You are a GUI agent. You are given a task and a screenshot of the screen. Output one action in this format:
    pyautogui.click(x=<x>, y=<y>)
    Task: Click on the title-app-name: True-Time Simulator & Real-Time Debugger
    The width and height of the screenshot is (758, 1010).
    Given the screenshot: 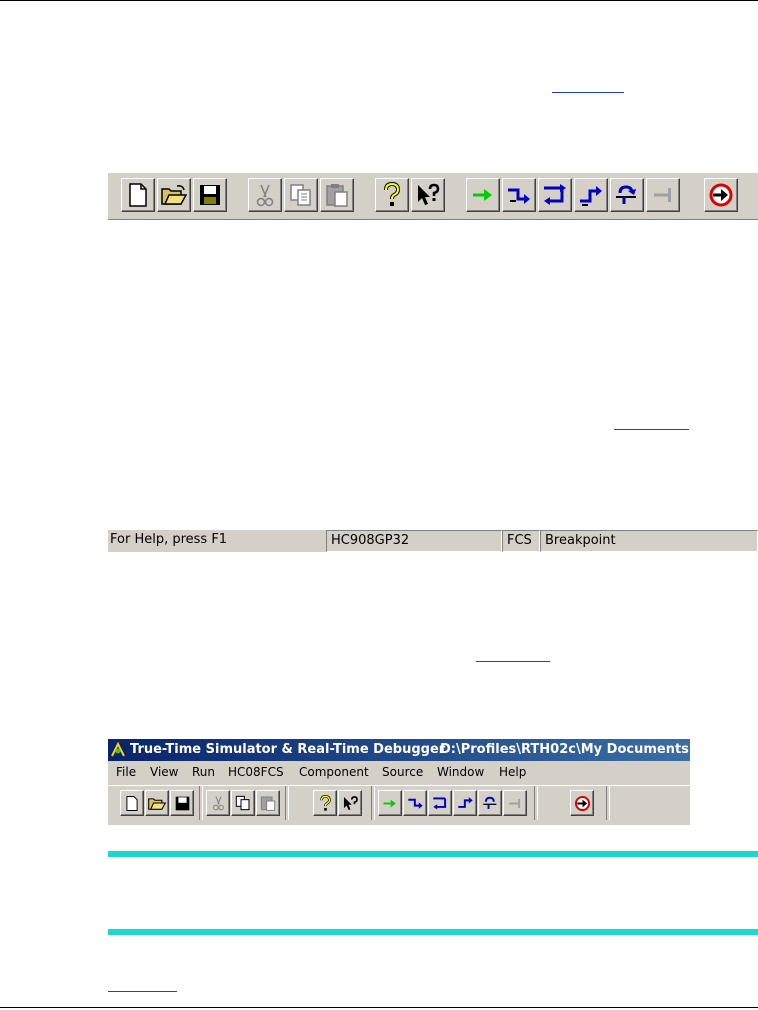 What is the action you would take?
    pyautogui.click(x=288, y=749)
    